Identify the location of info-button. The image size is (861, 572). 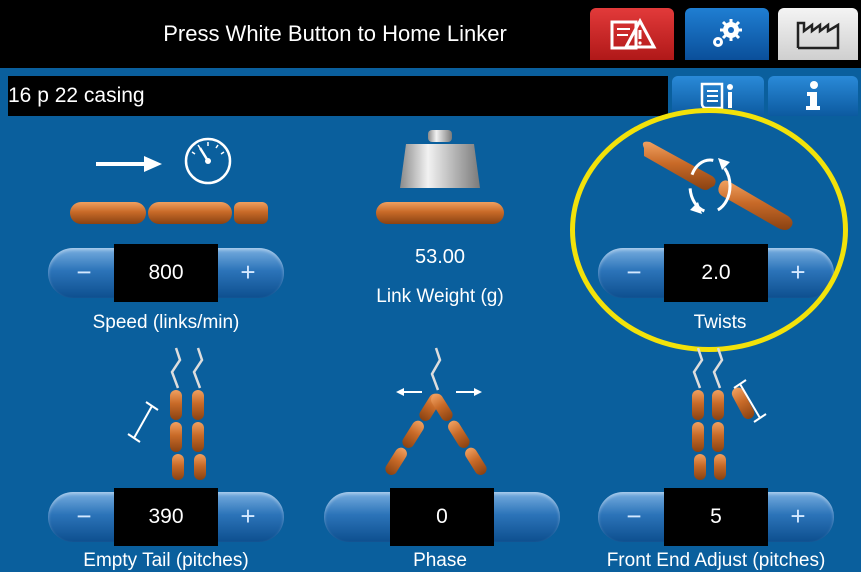
(813, 96).